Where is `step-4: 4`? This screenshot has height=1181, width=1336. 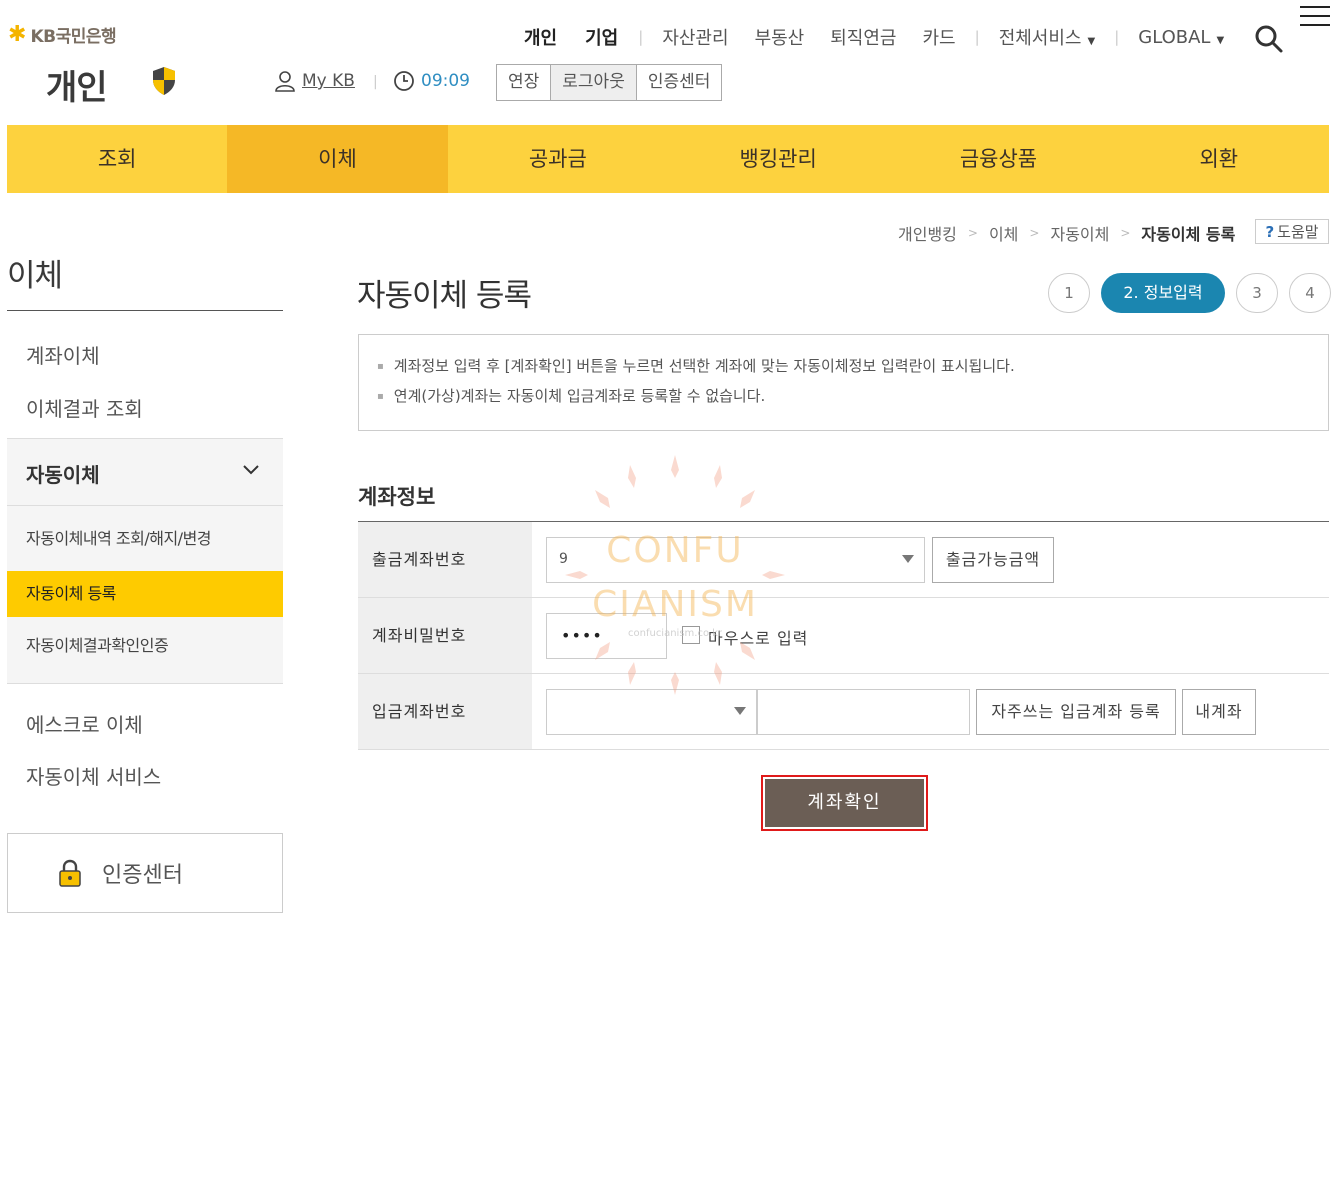
step-4: 4 is located at coordinates (1310, 293).